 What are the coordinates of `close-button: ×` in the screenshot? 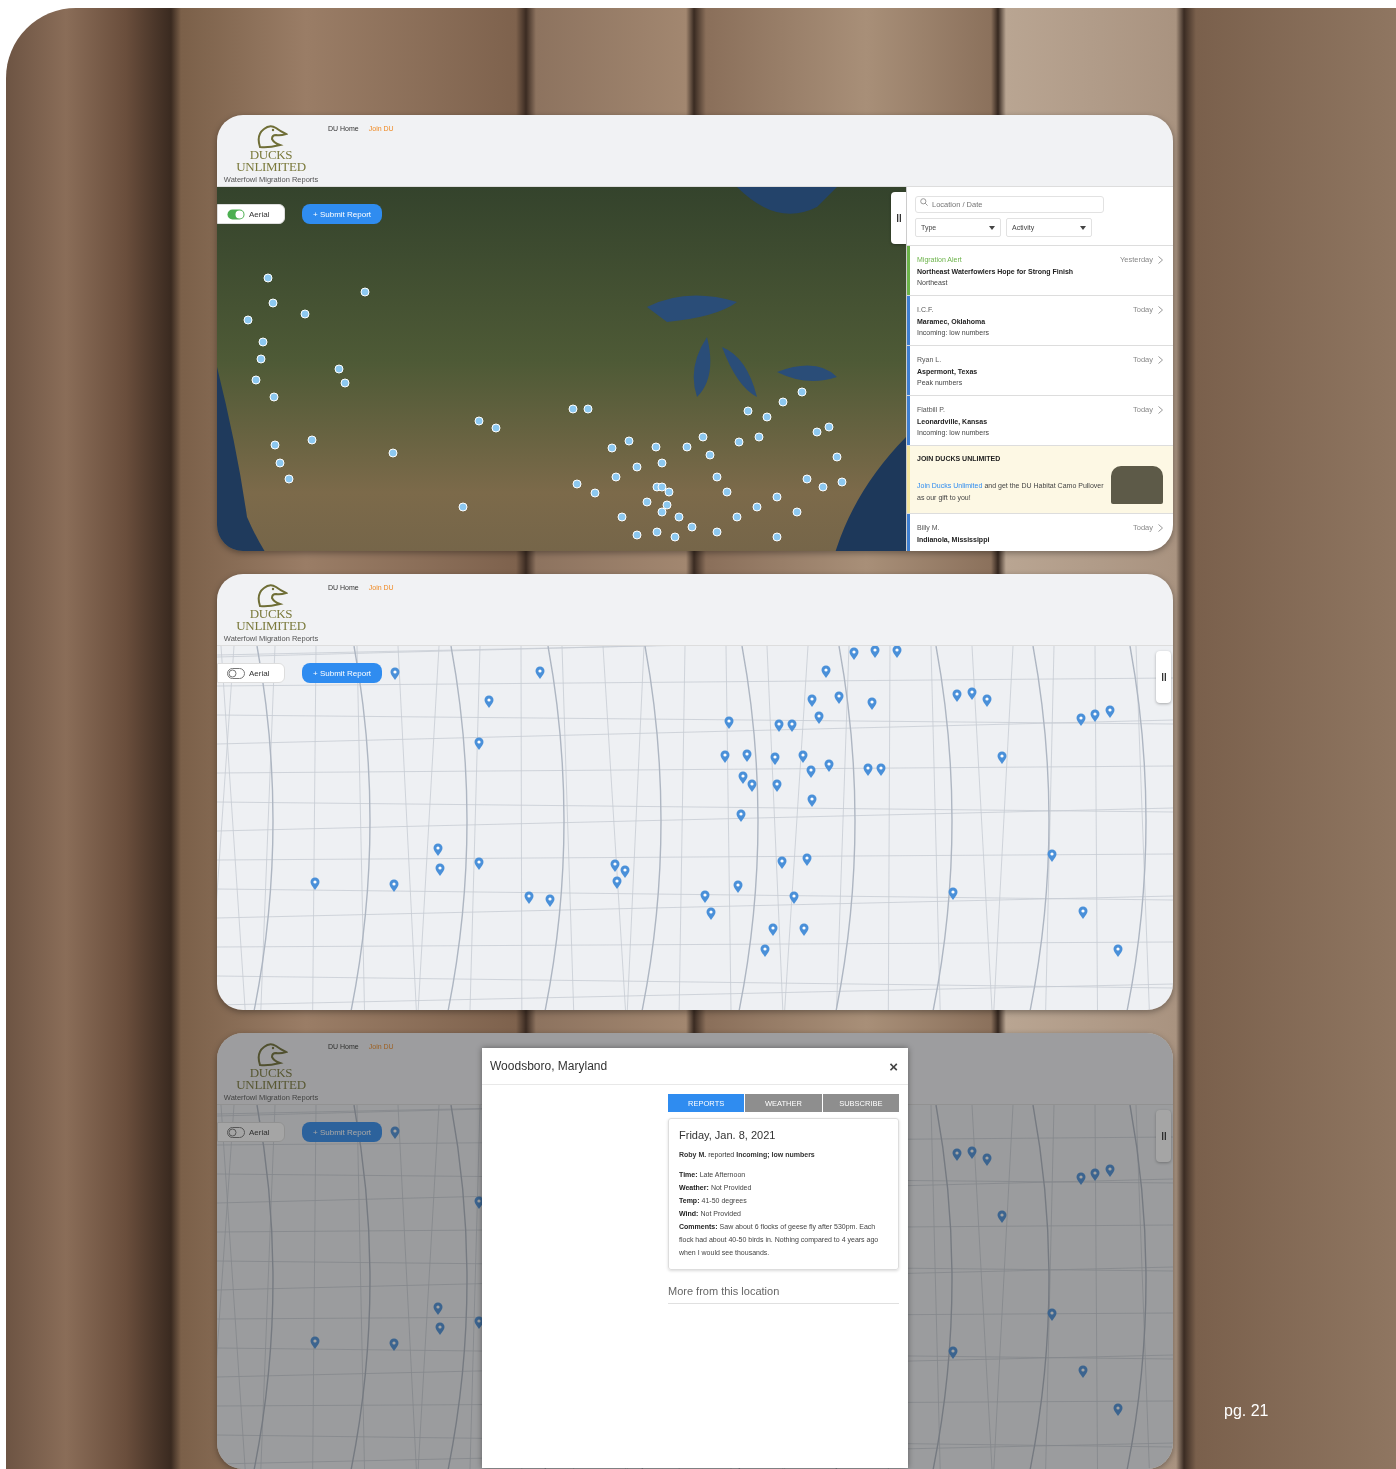 It's located at (893, 1066).